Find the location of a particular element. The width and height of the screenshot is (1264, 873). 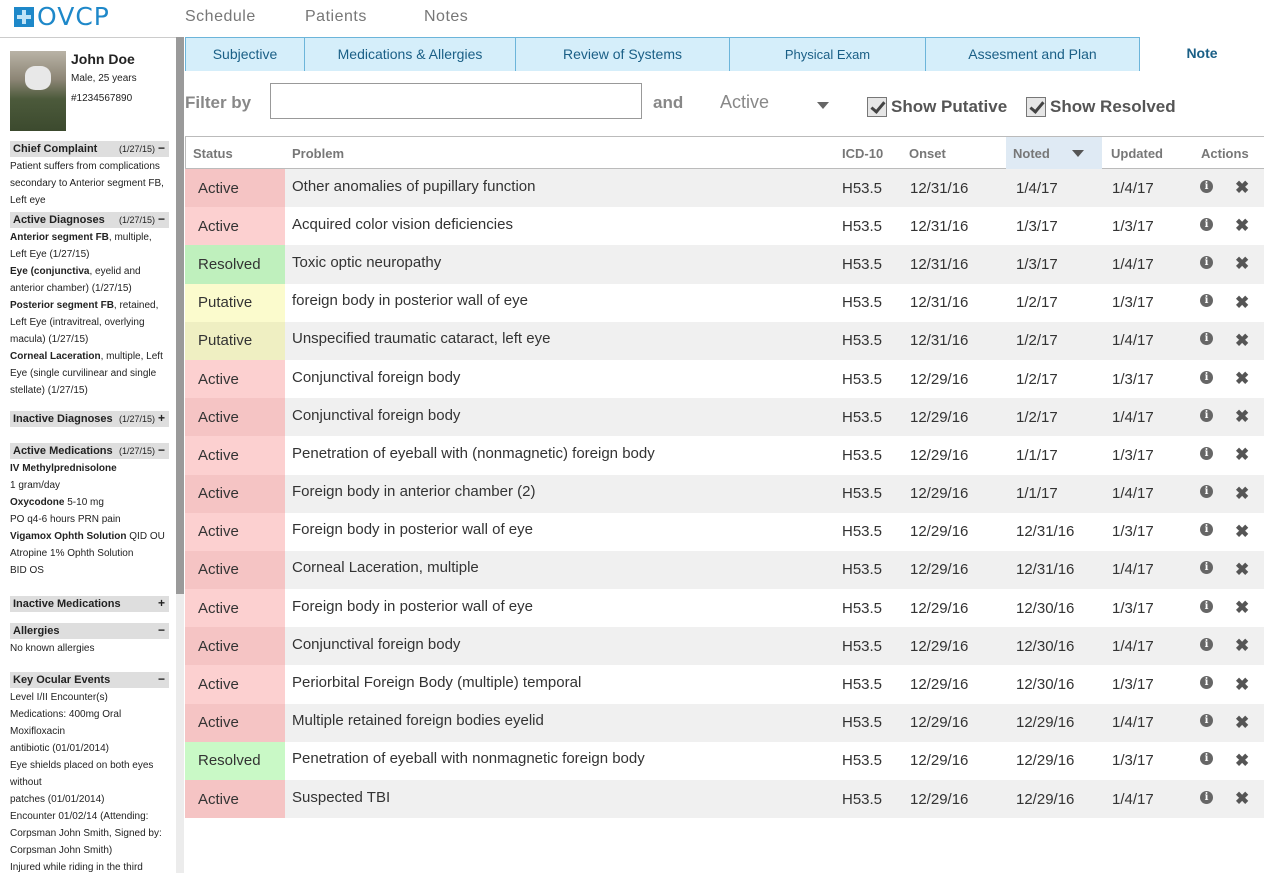

col-icd10: ICD-10 is located at coordinates (862, 153).